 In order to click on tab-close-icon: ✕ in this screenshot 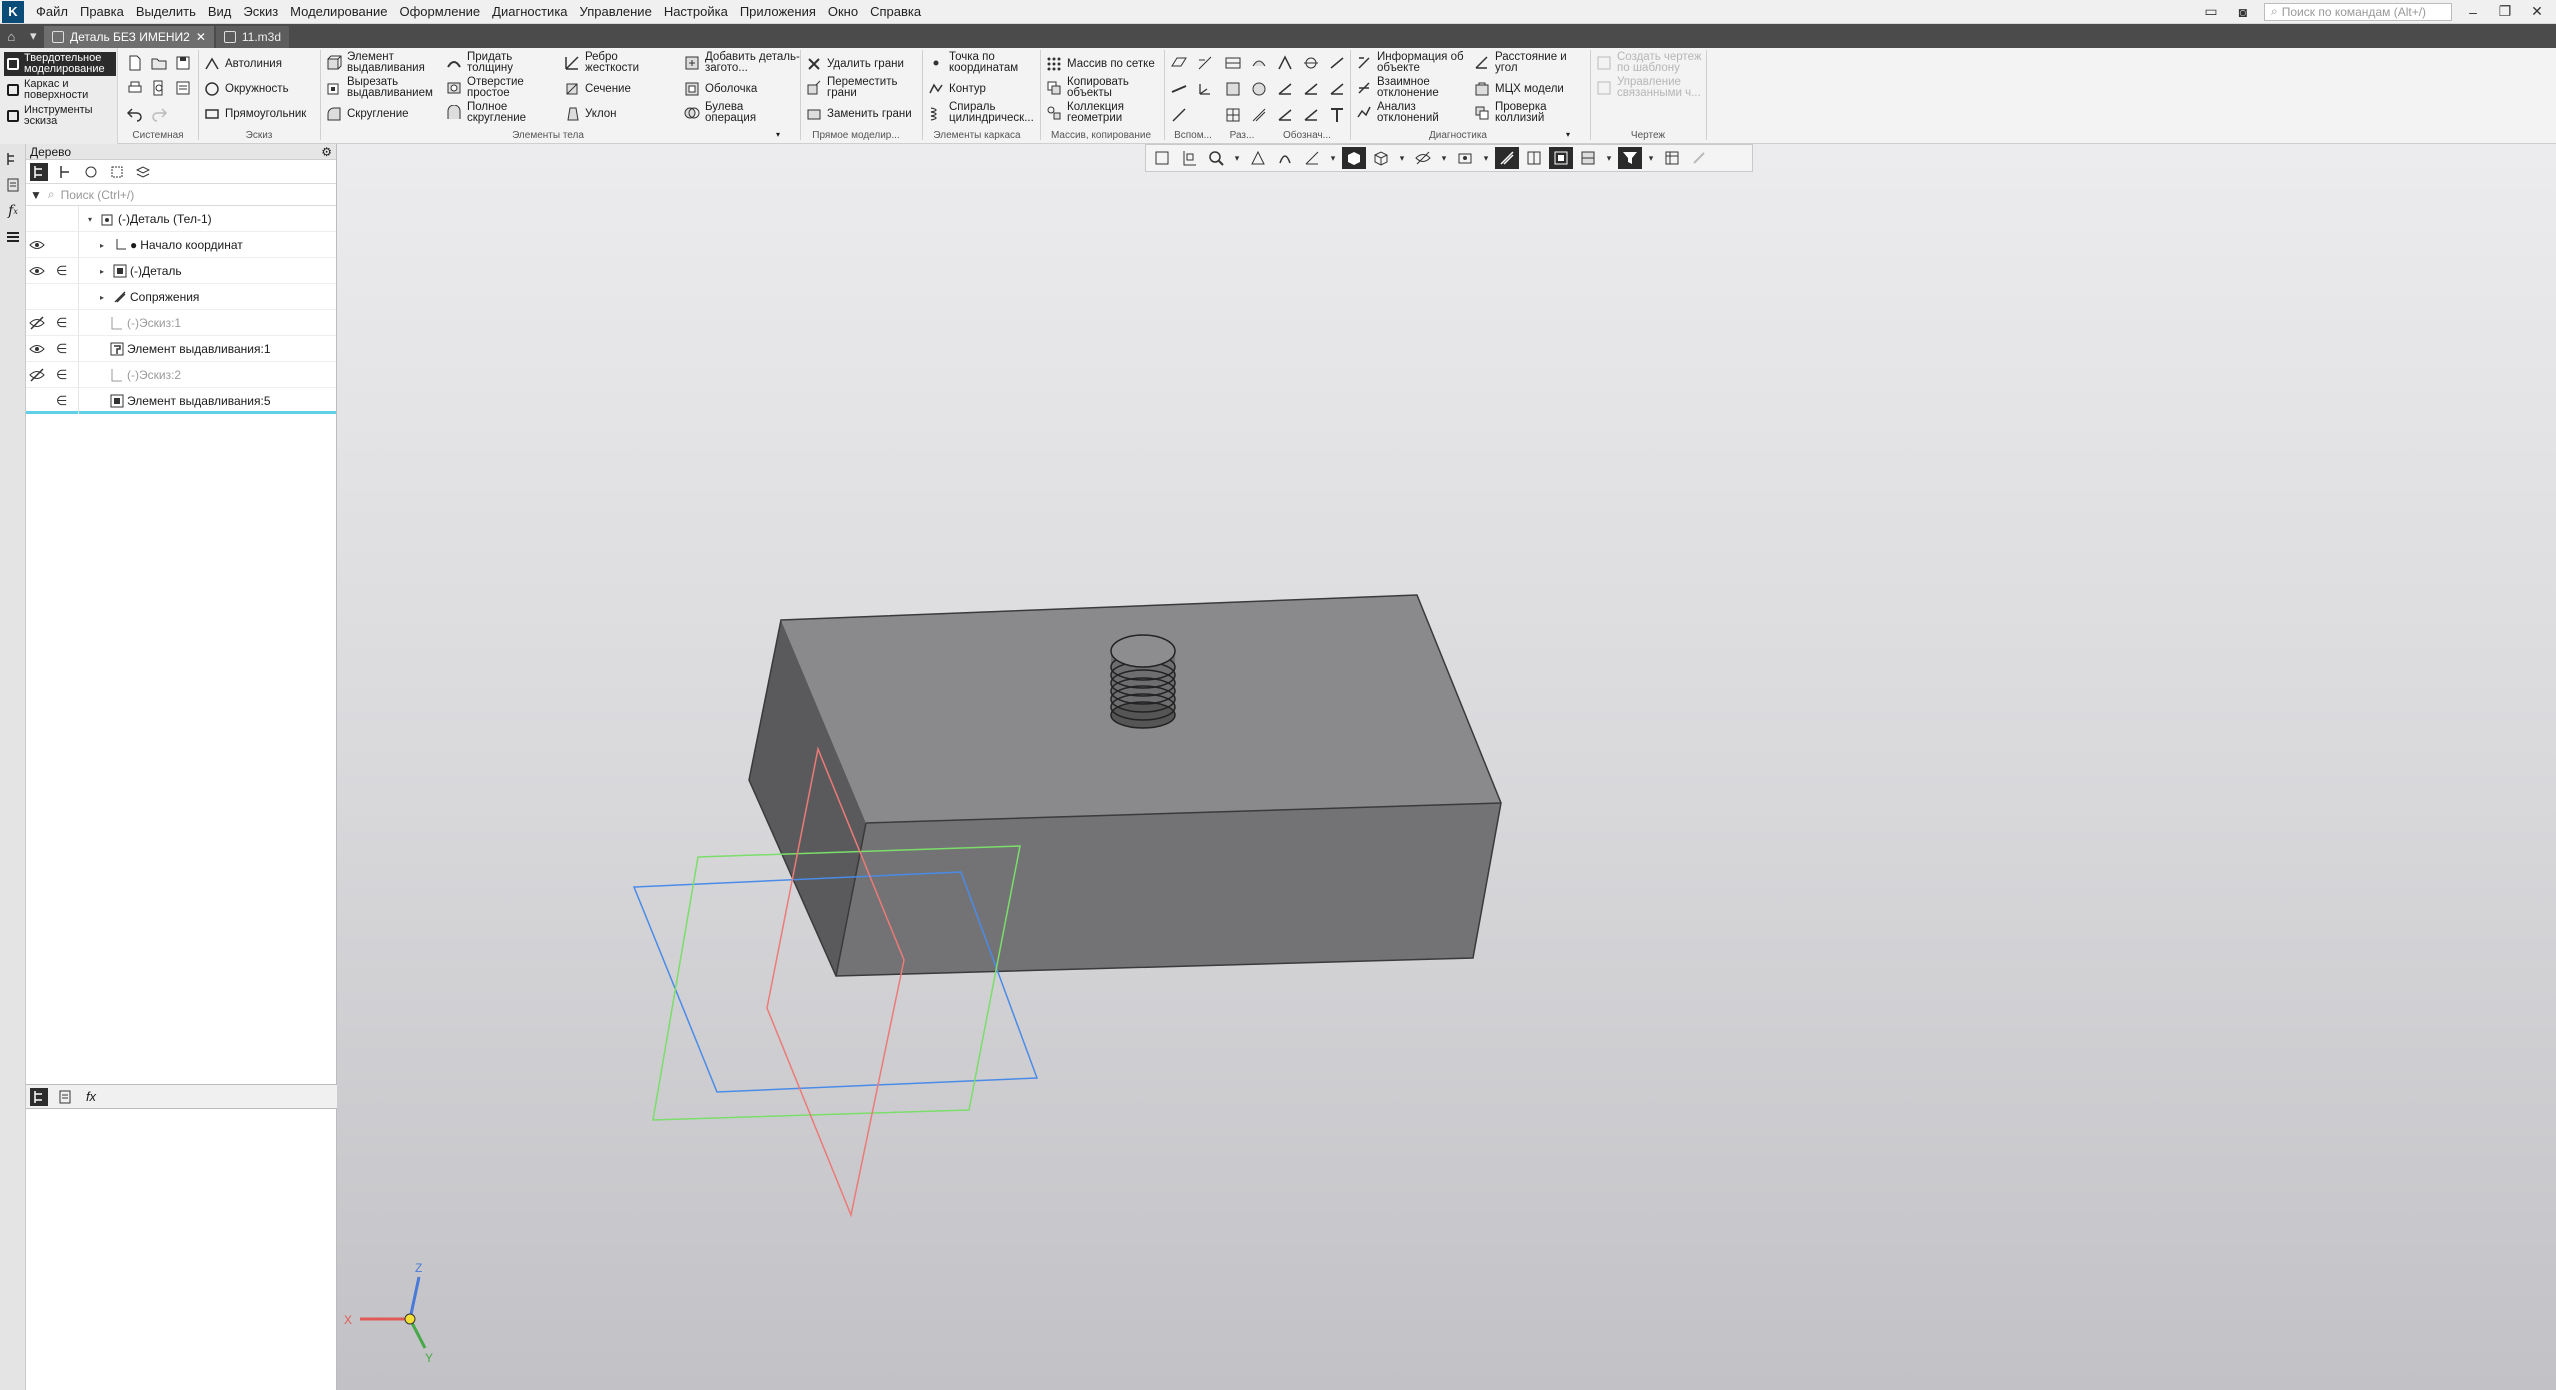, I will do `click(201, 37)`.